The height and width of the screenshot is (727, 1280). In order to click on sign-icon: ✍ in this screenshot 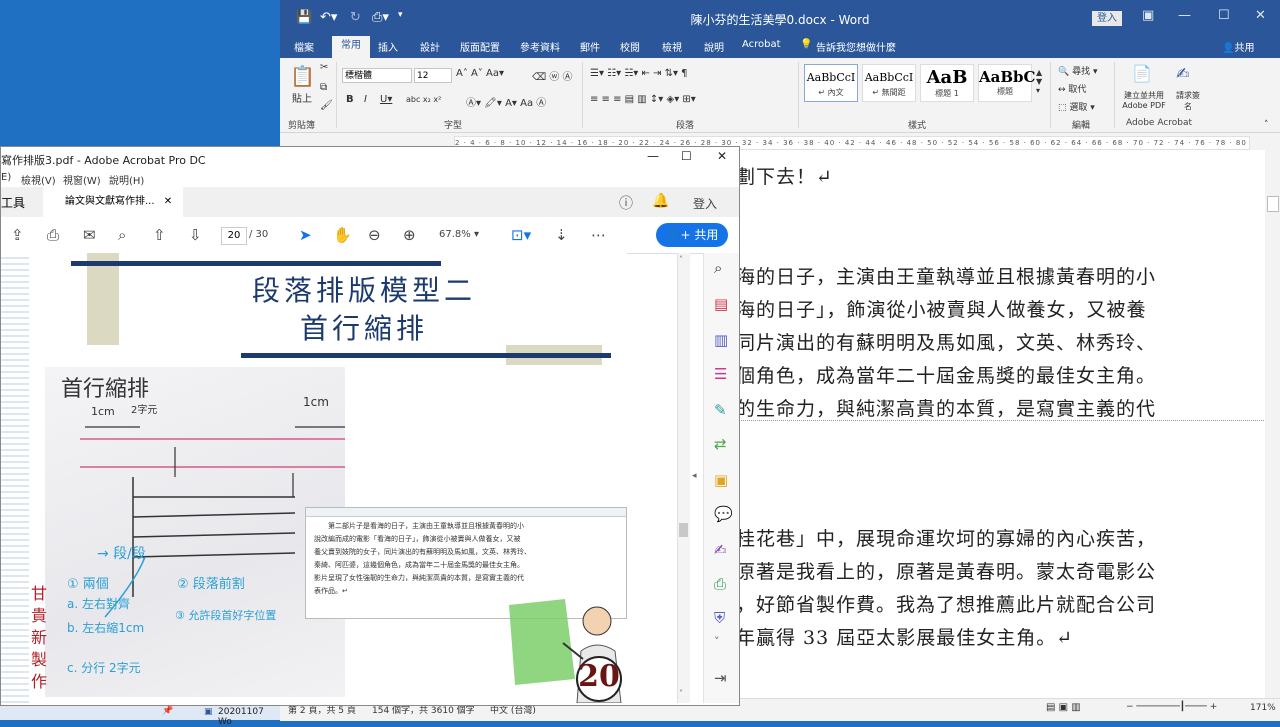, I will do `click(720, 550)`.